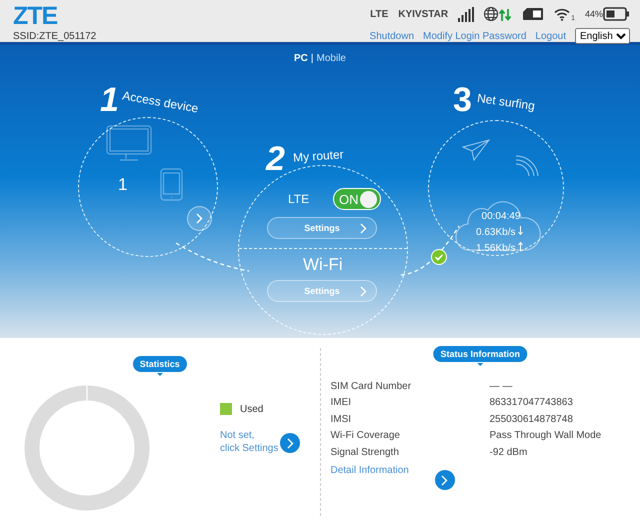 The height and width of the screenshot is (526, 640). I want to click on upload-speed: 1.56Kb/s, so click(500, 249).